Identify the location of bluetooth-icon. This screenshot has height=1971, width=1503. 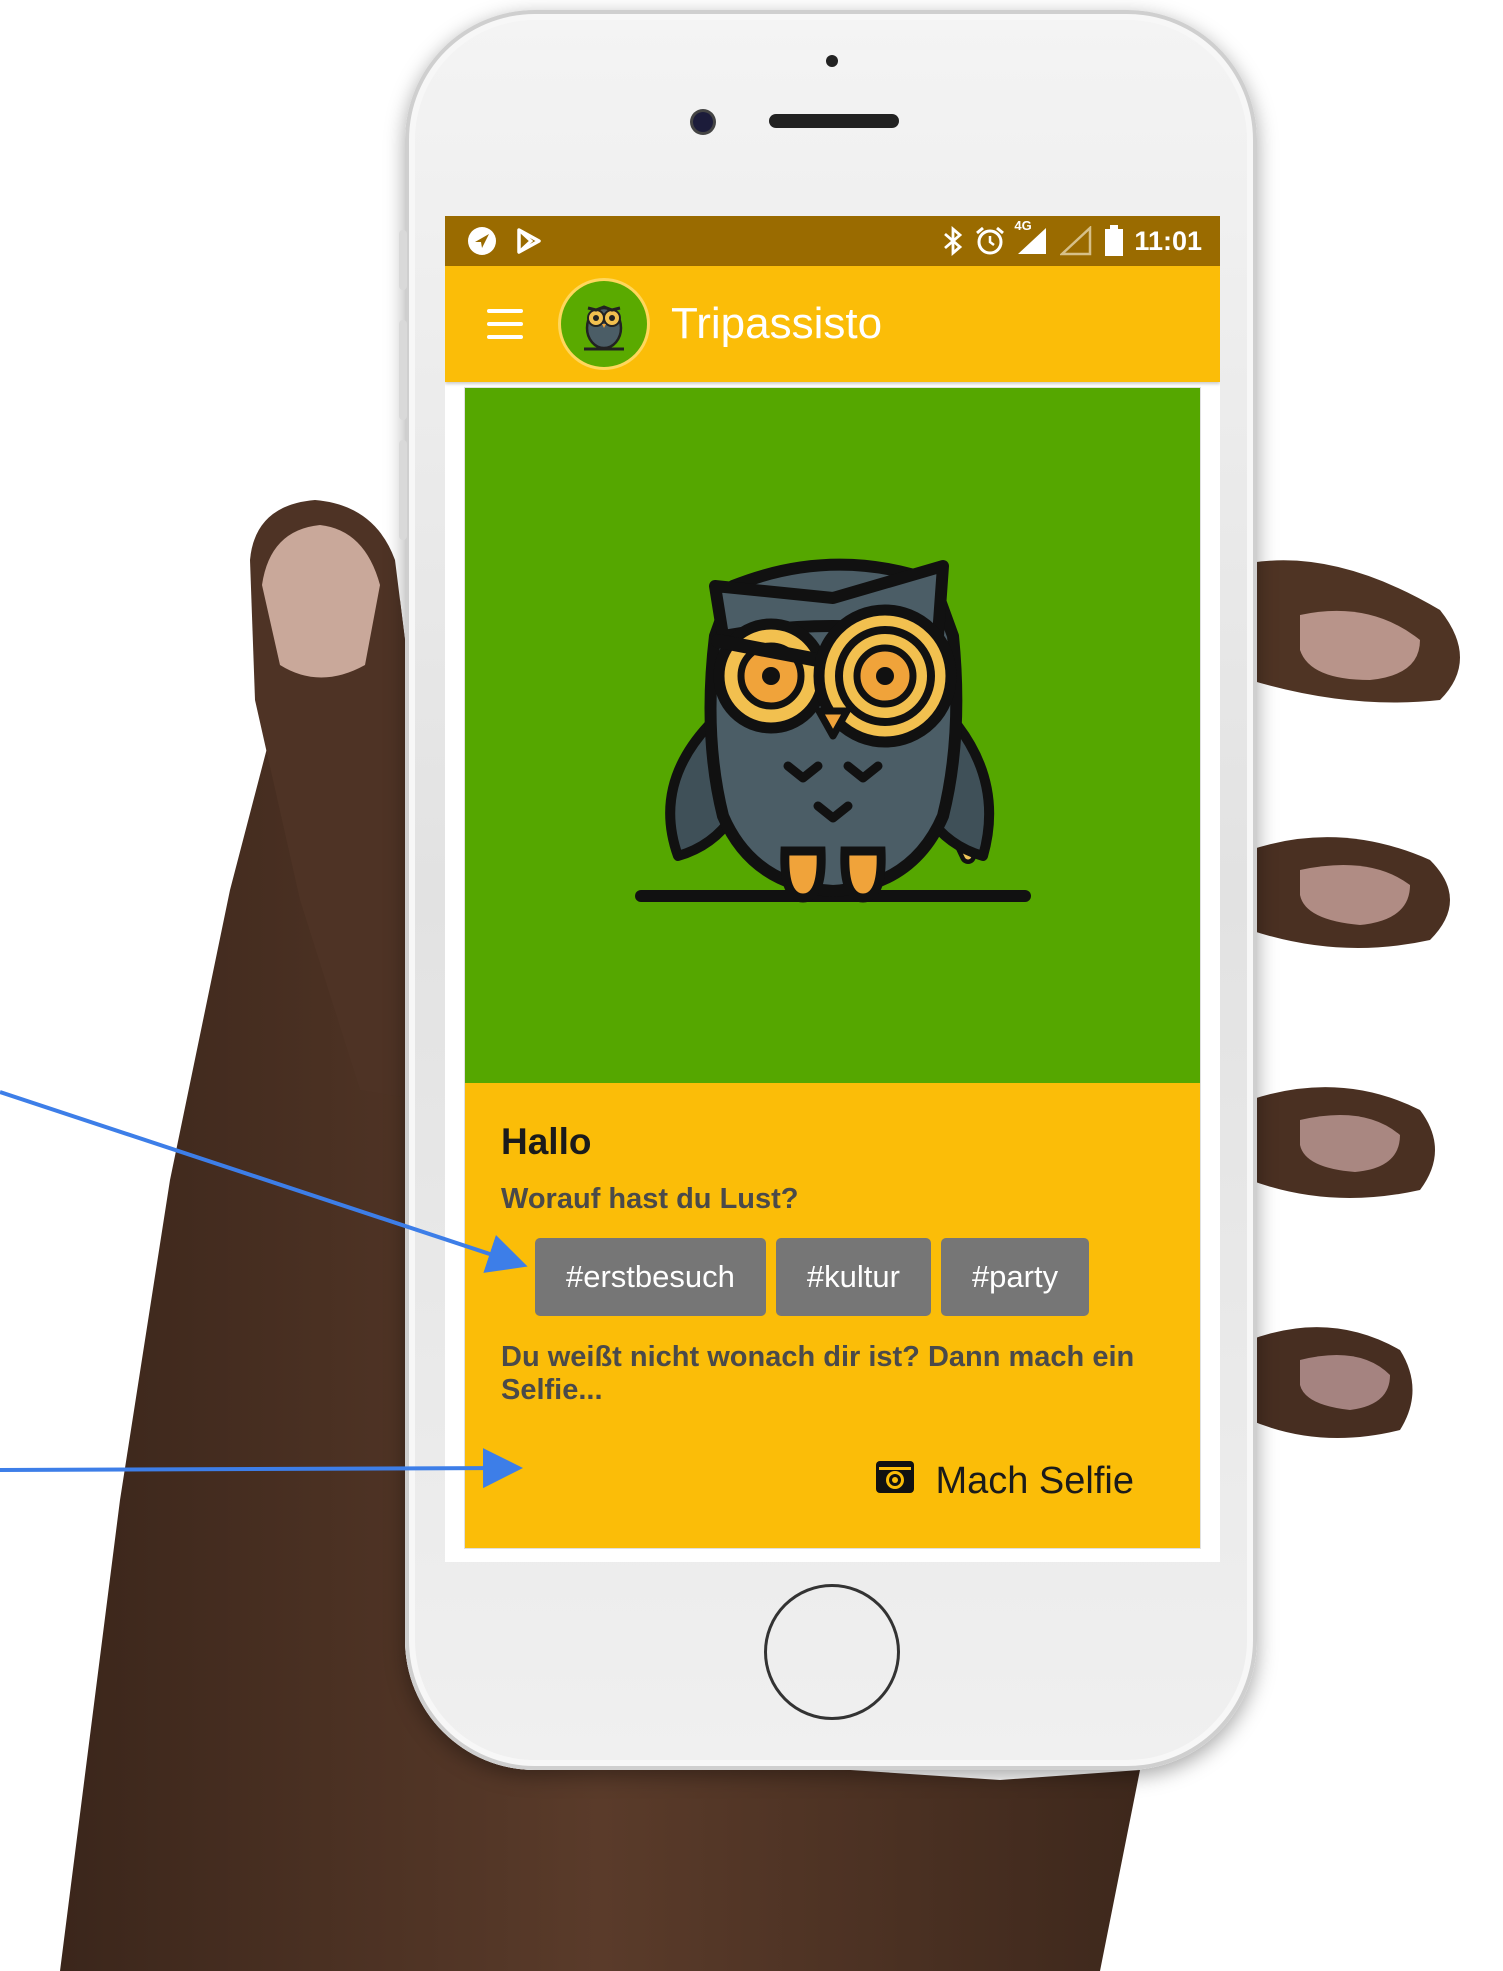
(953, 241).